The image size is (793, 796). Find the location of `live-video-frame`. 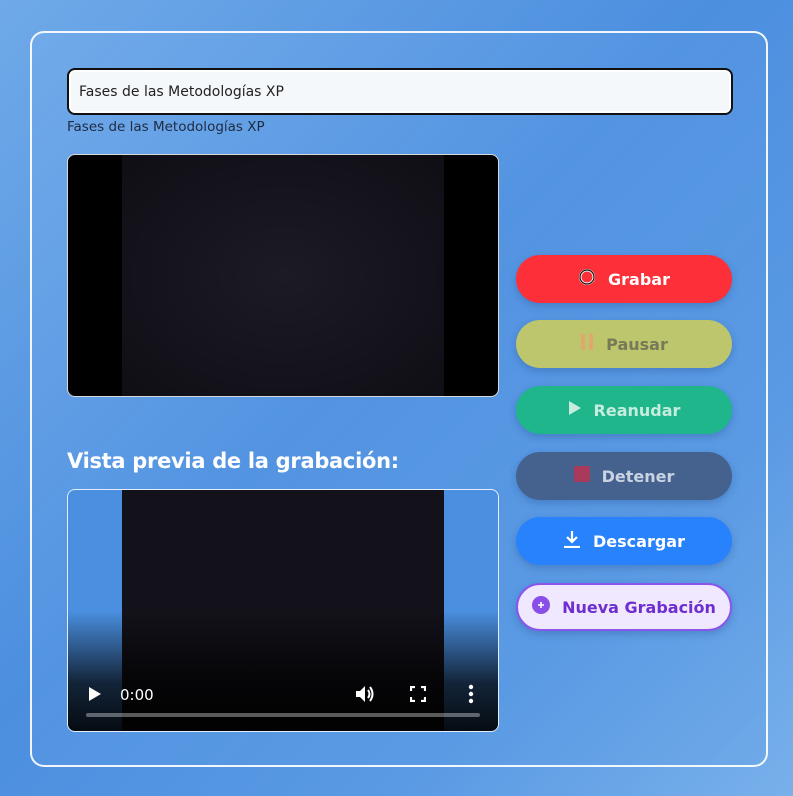

live-video-frame is located at coordinates (283, 275).